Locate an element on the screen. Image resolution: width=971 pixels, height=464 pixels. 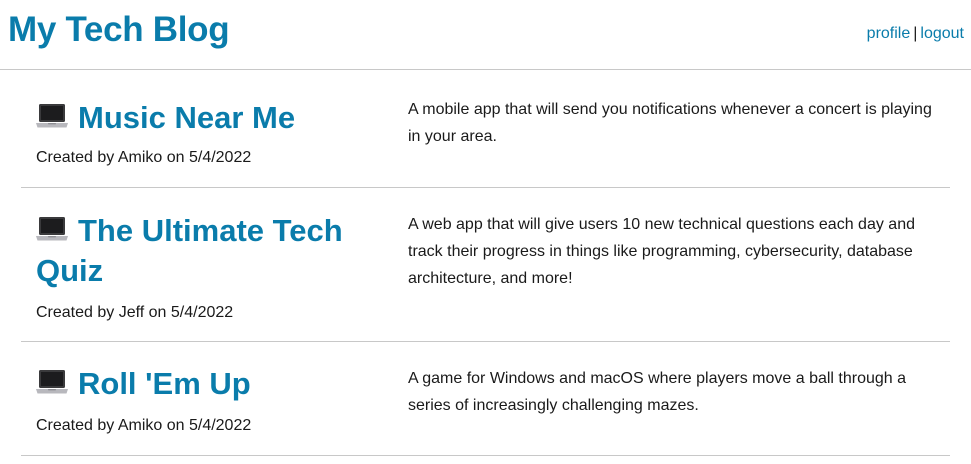
post-title-link: Roll 'Em Up is located at coordinates (164, 383).